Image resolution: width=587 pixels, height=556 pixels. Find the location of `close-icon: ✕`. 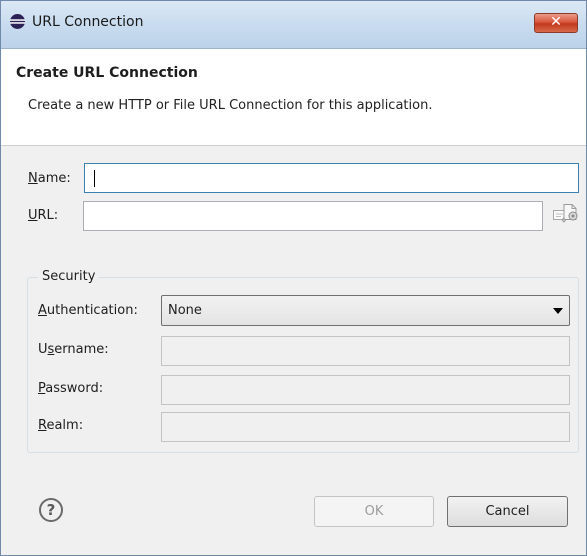

close-icon: ✕ is located at coordinates (556, 22).